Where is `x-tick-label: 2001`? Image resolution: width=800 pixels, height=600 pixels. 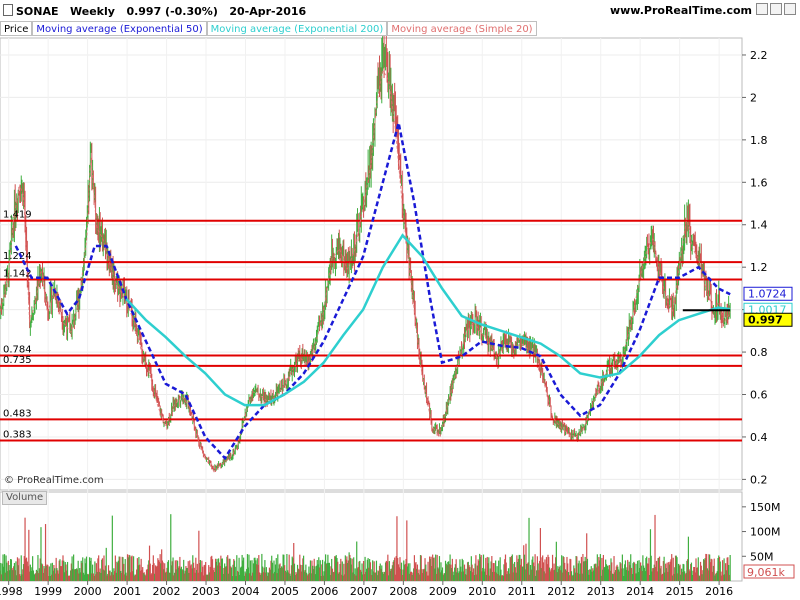 x-tick-label: 2001 is located at coordinates (127, 591).